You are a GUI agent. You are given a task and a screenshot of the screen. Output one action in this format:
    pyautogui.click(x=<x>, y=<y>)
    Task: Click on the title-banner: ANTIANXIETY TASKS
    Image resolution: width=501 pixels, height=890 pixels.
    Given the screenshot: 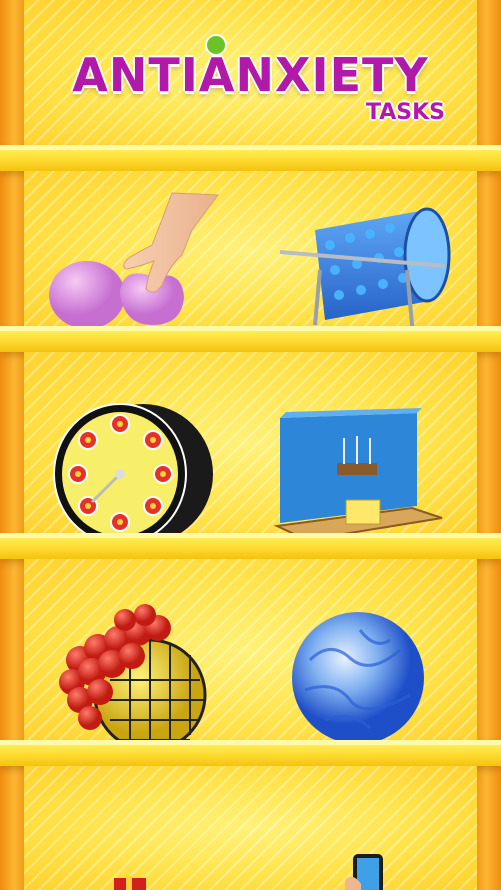 What is the action you would take?
    pyautogui.click(x=250, y=70)
    